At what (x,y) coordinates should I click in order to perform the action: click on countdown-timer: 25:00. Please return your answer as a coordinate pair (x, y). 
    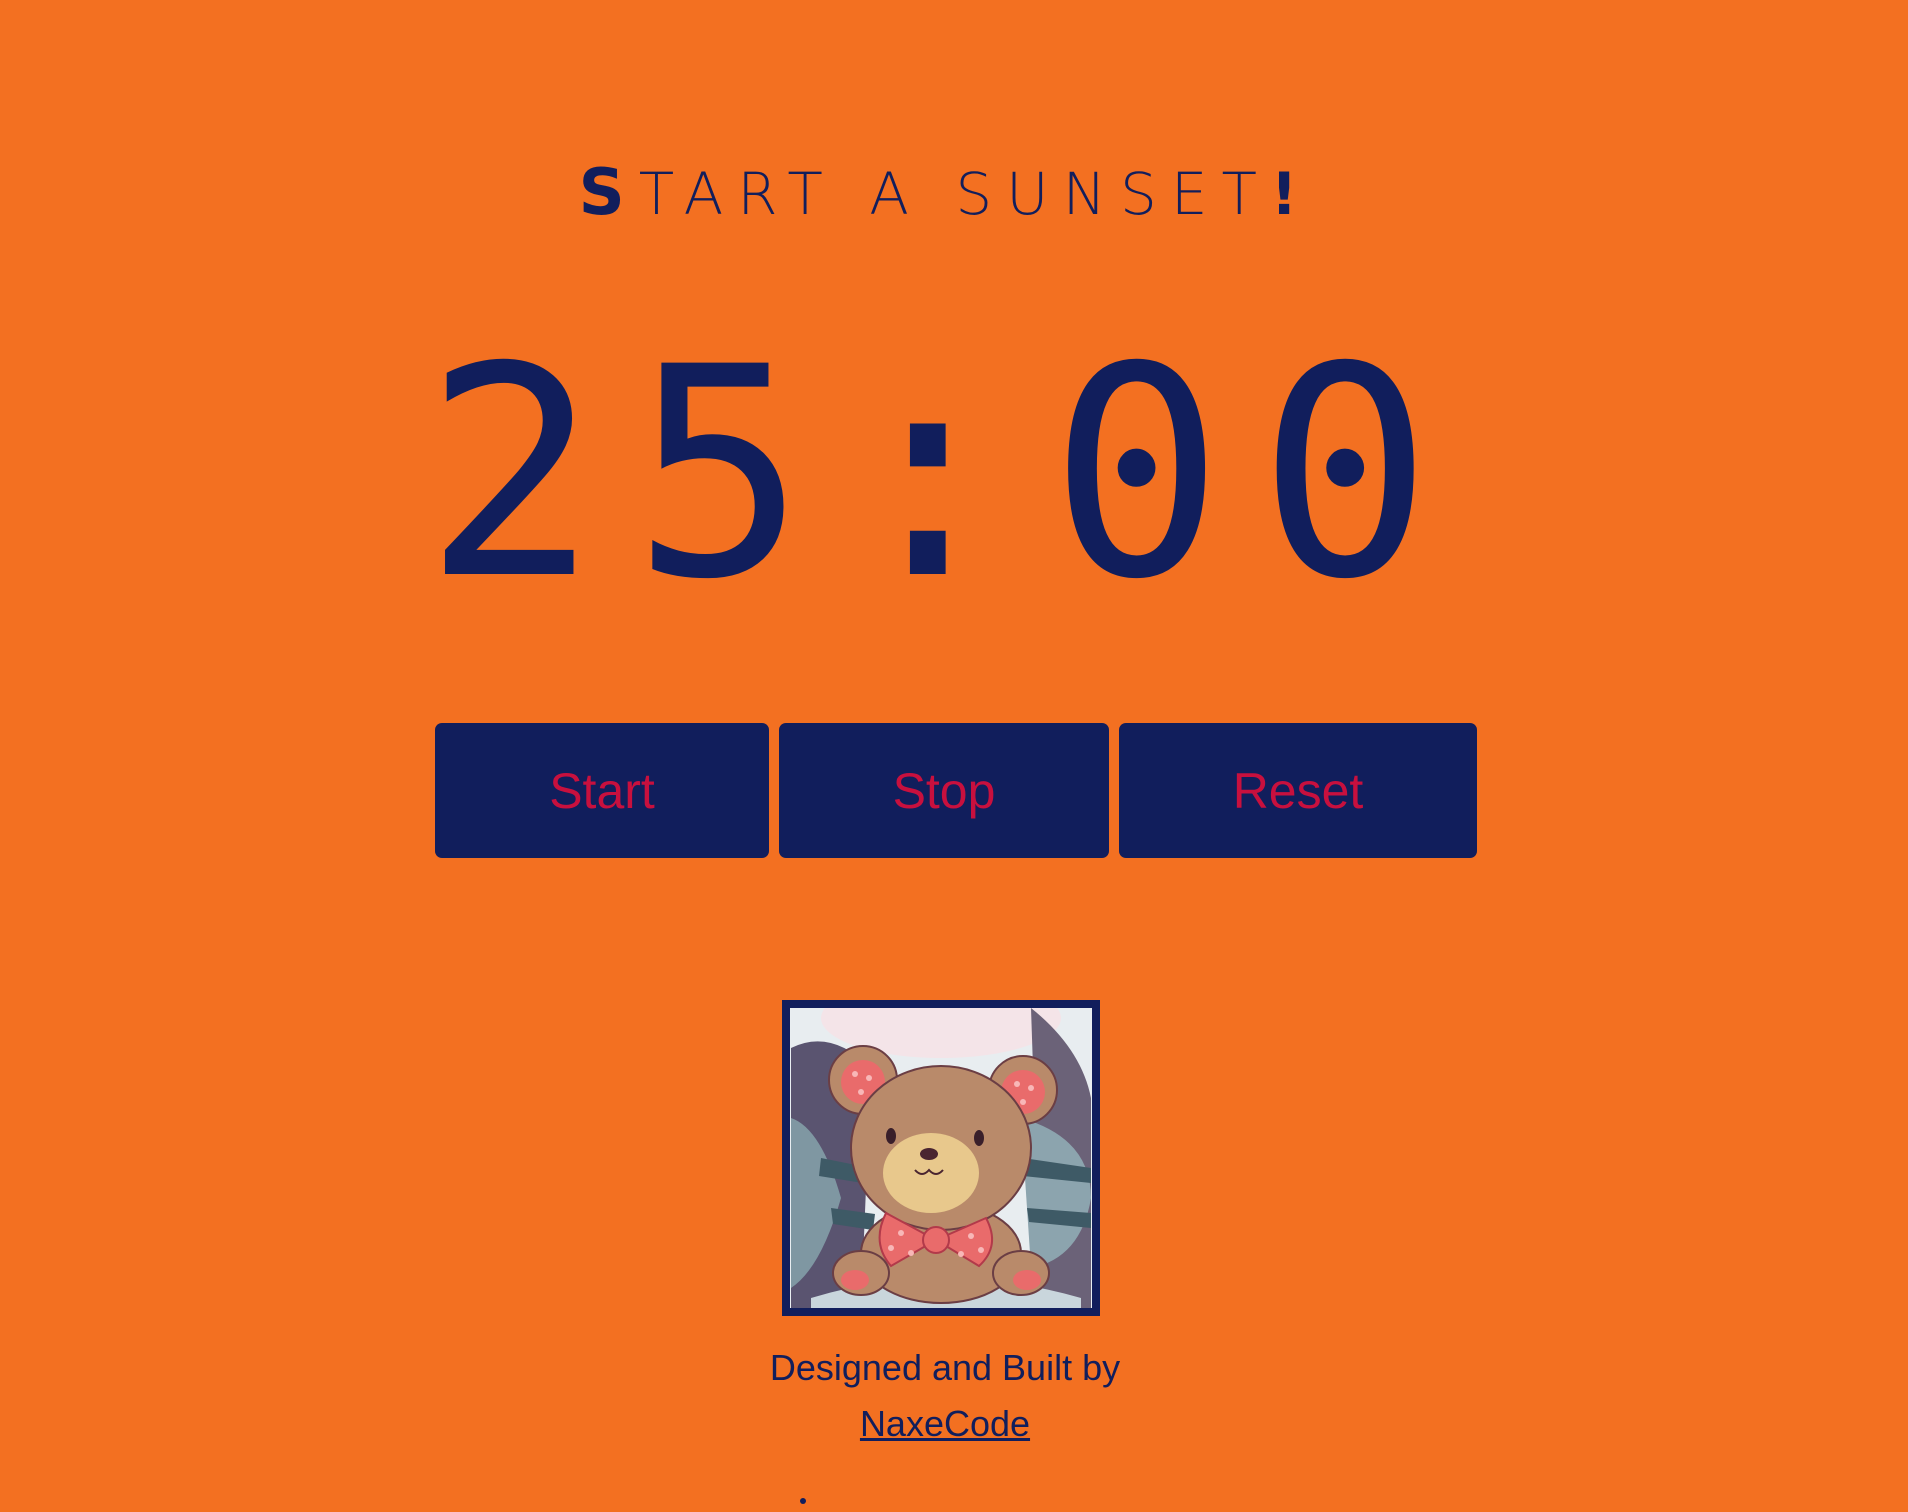
    Looking at the image, I should click on (945, 474).